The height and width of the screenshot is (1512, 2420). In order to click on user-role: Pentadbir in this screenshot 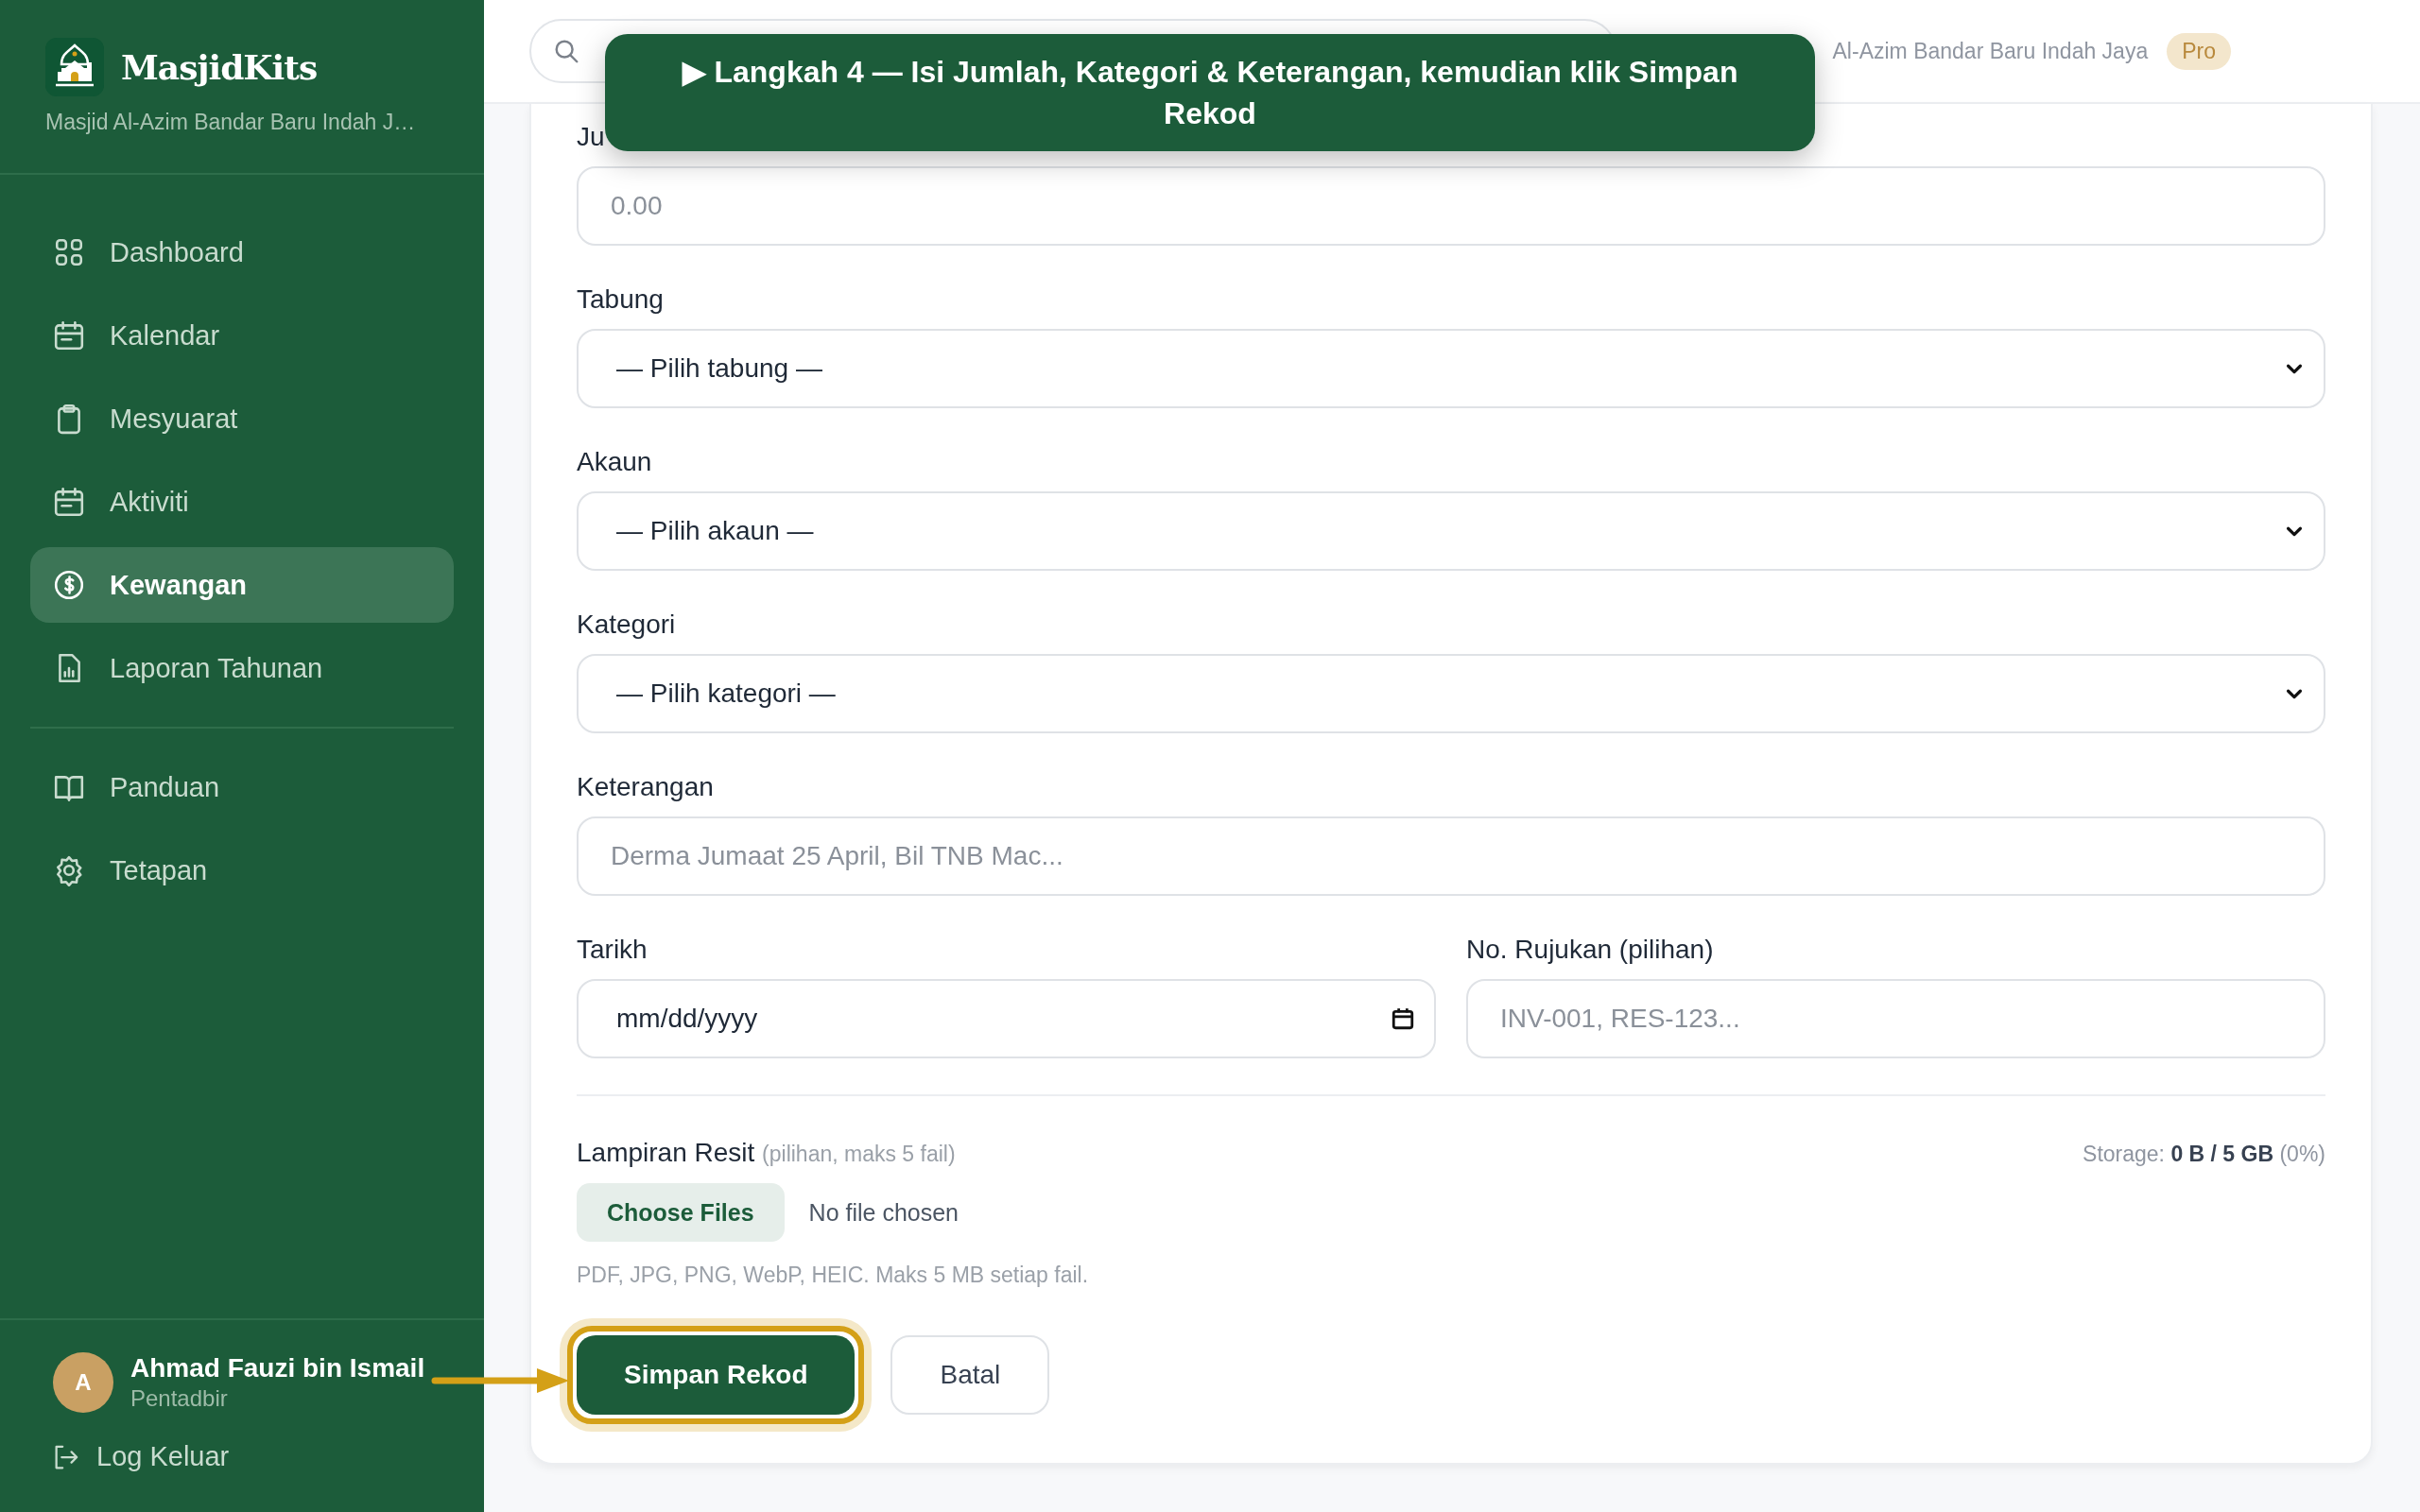, I will do `click(179, 1398)`.